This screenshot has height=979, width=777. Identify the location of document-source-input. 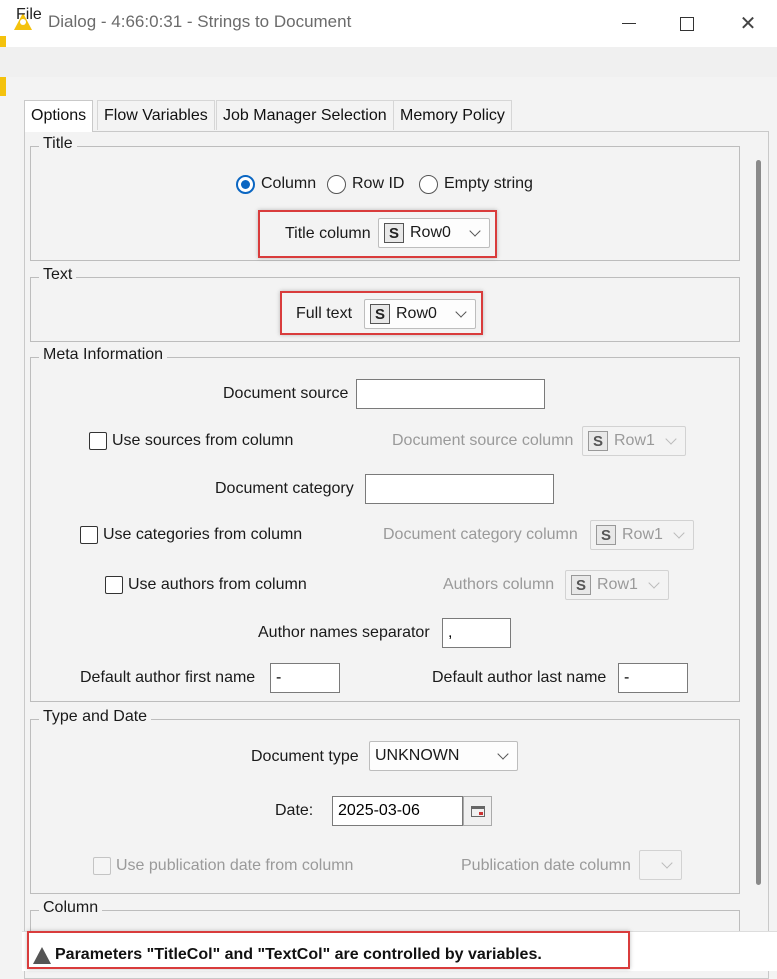
(450, 394).